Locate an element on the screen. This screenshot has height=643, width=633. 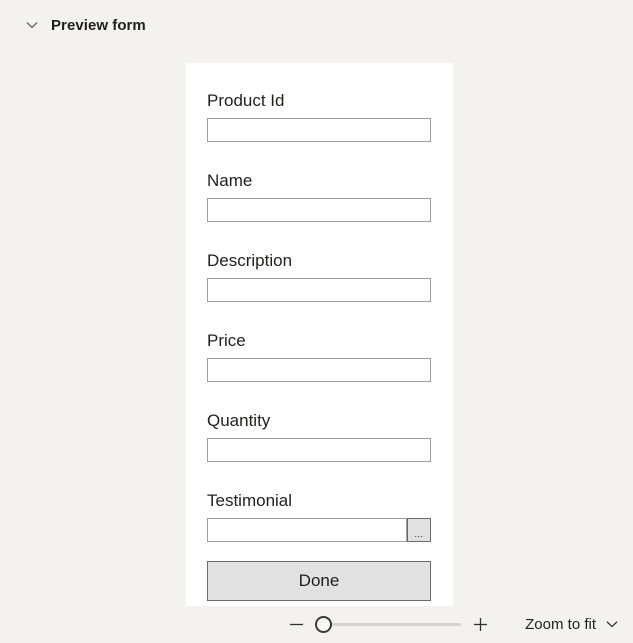
preview-form-header: Preview form is located at coordinates (85, 25).